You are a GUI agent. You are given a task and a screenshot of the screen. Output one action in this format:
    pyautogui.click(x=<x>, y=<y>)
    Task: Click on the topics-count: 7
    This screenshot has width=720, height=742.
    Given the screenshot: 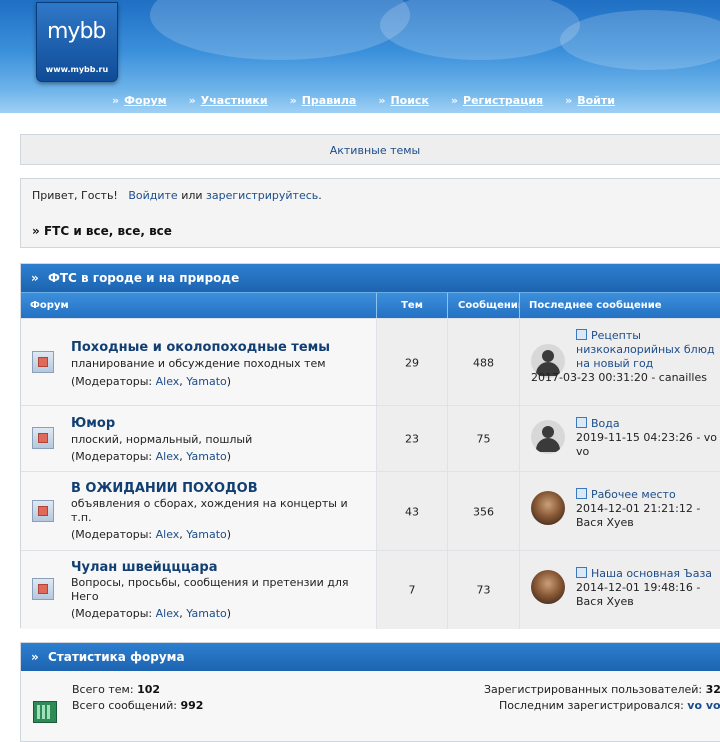 What is the action you would take?
    pyautogui.click(x=412, y=590)
    